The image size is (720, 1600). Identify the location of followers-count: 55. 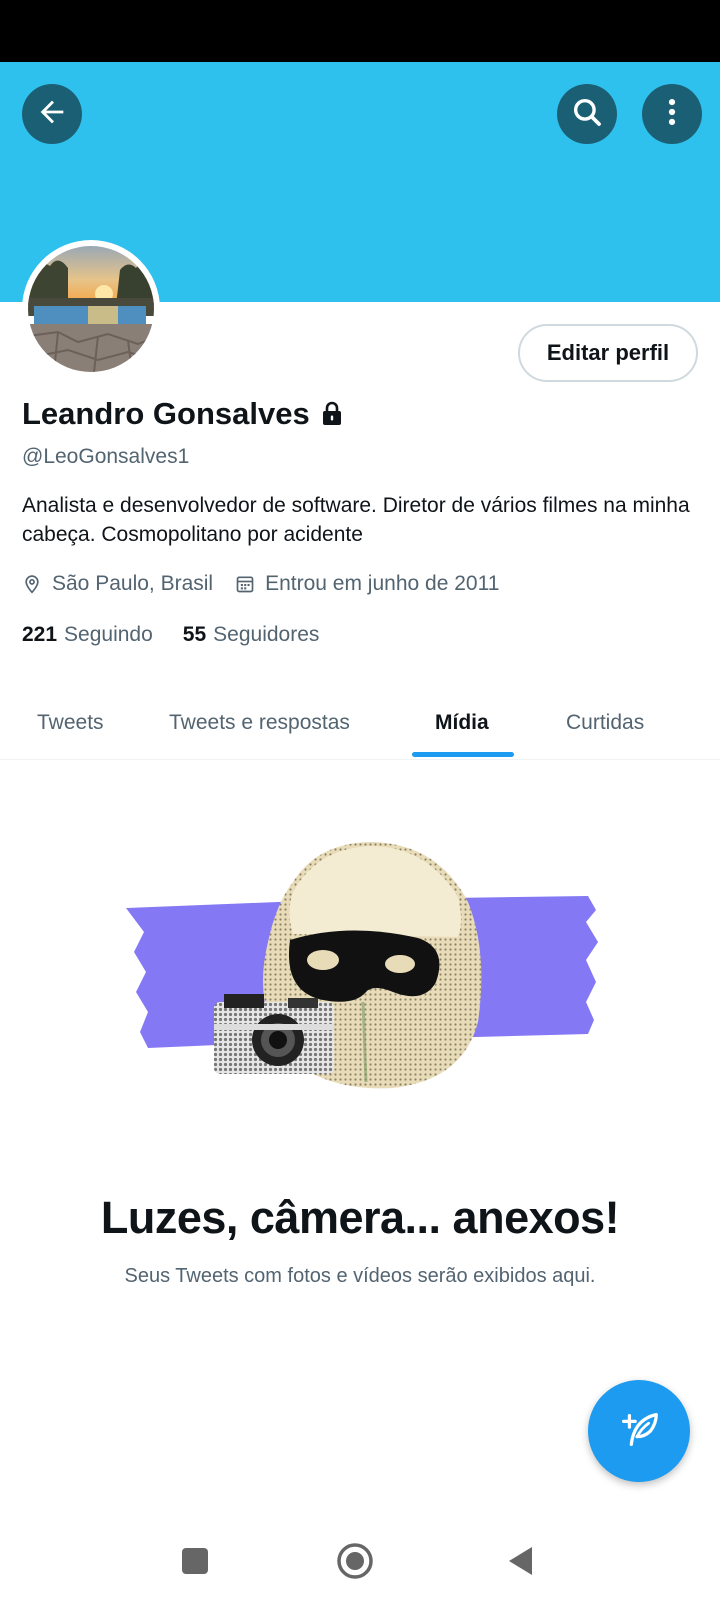
(194, 634).